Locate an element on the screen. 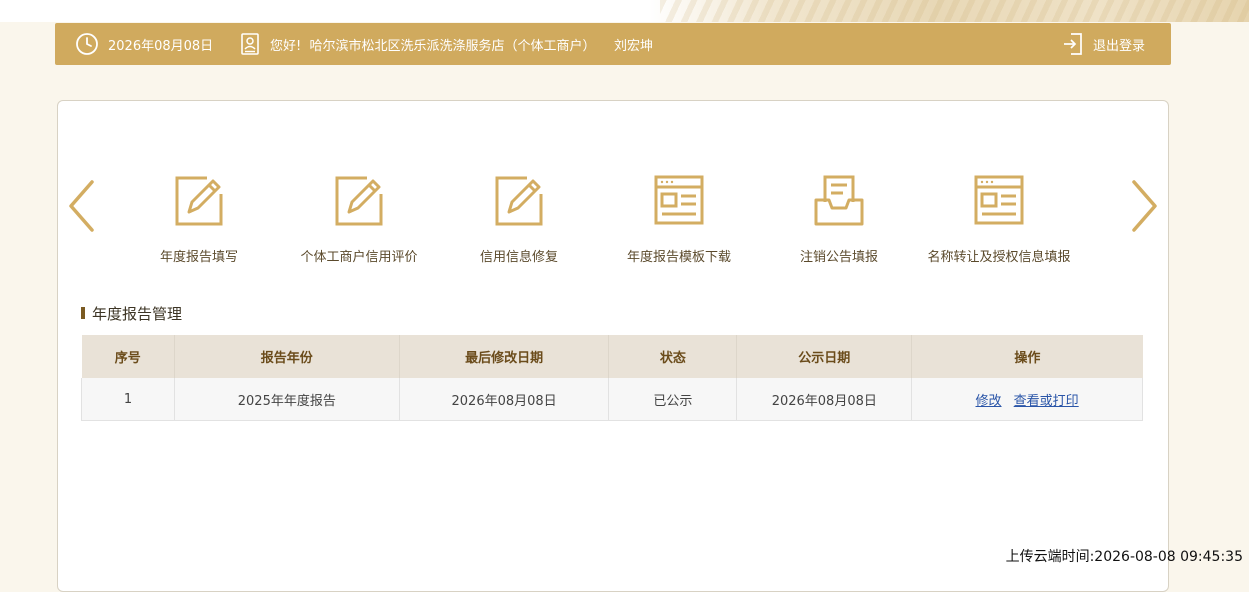 Image resolution: width=1249 pixels, height=592 pixels. cell-actions: 修改 查看或打印 is located at coordinates (1027, 399).